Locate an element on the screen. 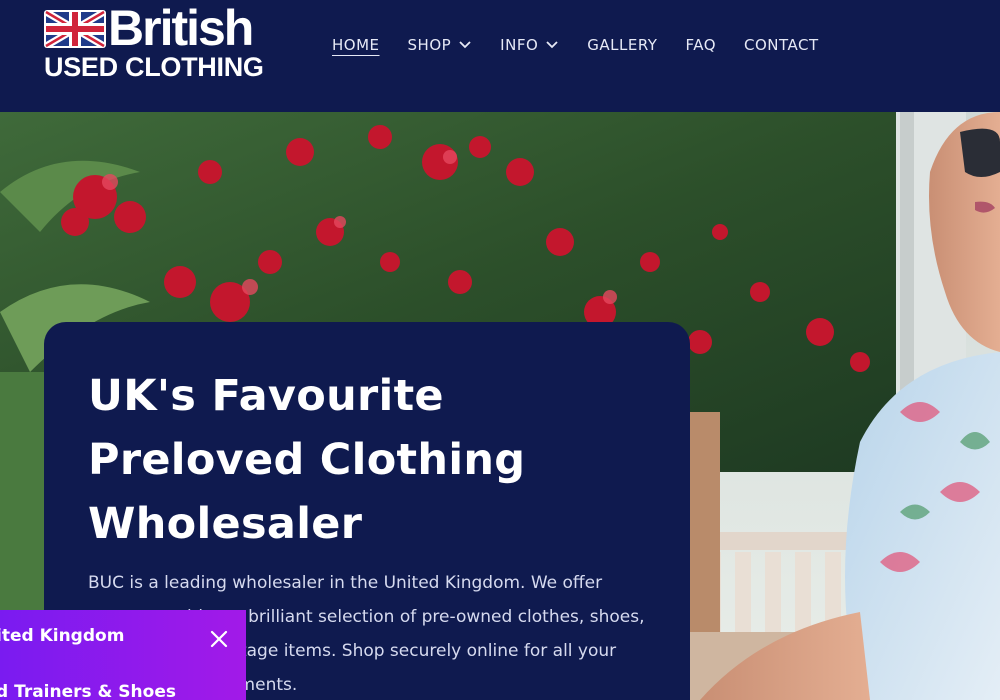  union-jack-icon is located at coordinates (75, 29).